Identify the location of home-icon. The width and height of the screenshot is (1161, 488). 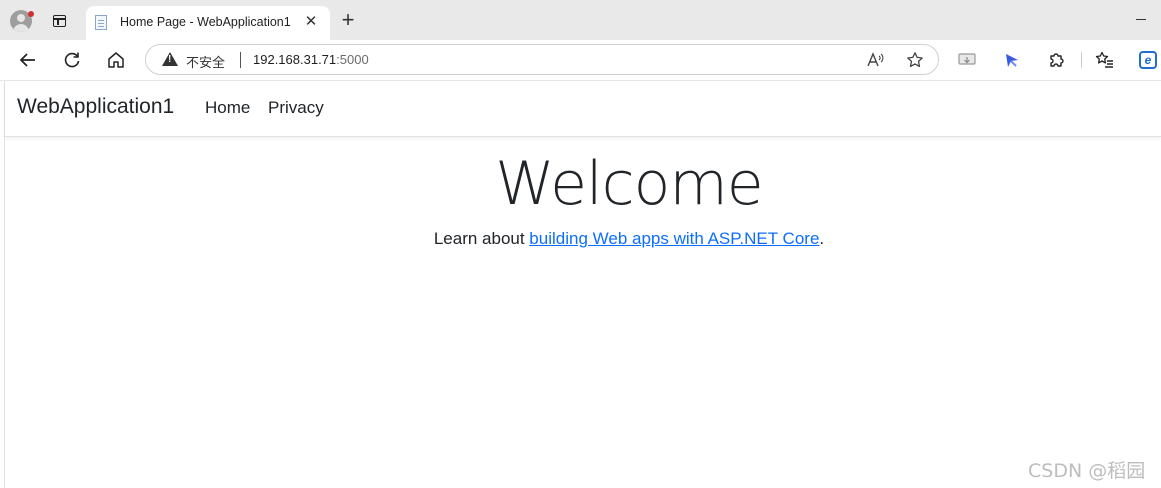
(116, 60).